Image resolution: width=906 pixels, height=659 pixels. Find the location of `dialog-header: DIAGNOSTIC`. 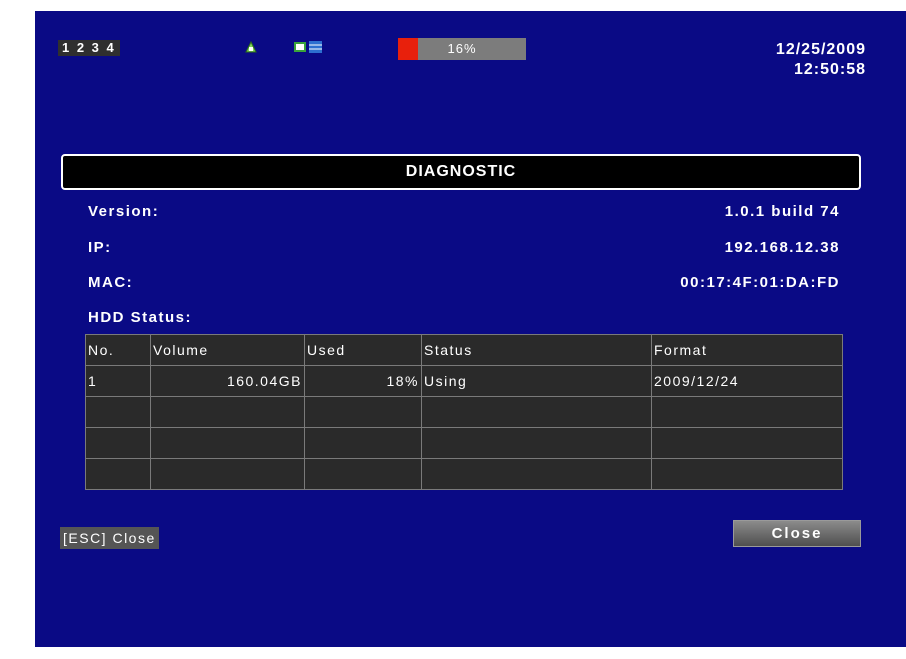

dialog-header: DIAGNOSTIC is located at coordinates (461, 172).